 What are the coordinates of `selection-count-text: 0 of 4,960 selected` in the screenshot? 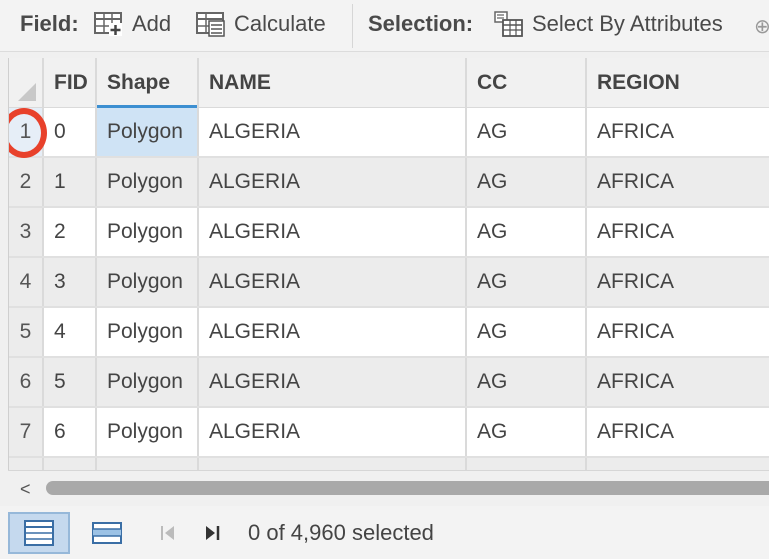 It's located at (341, 532).